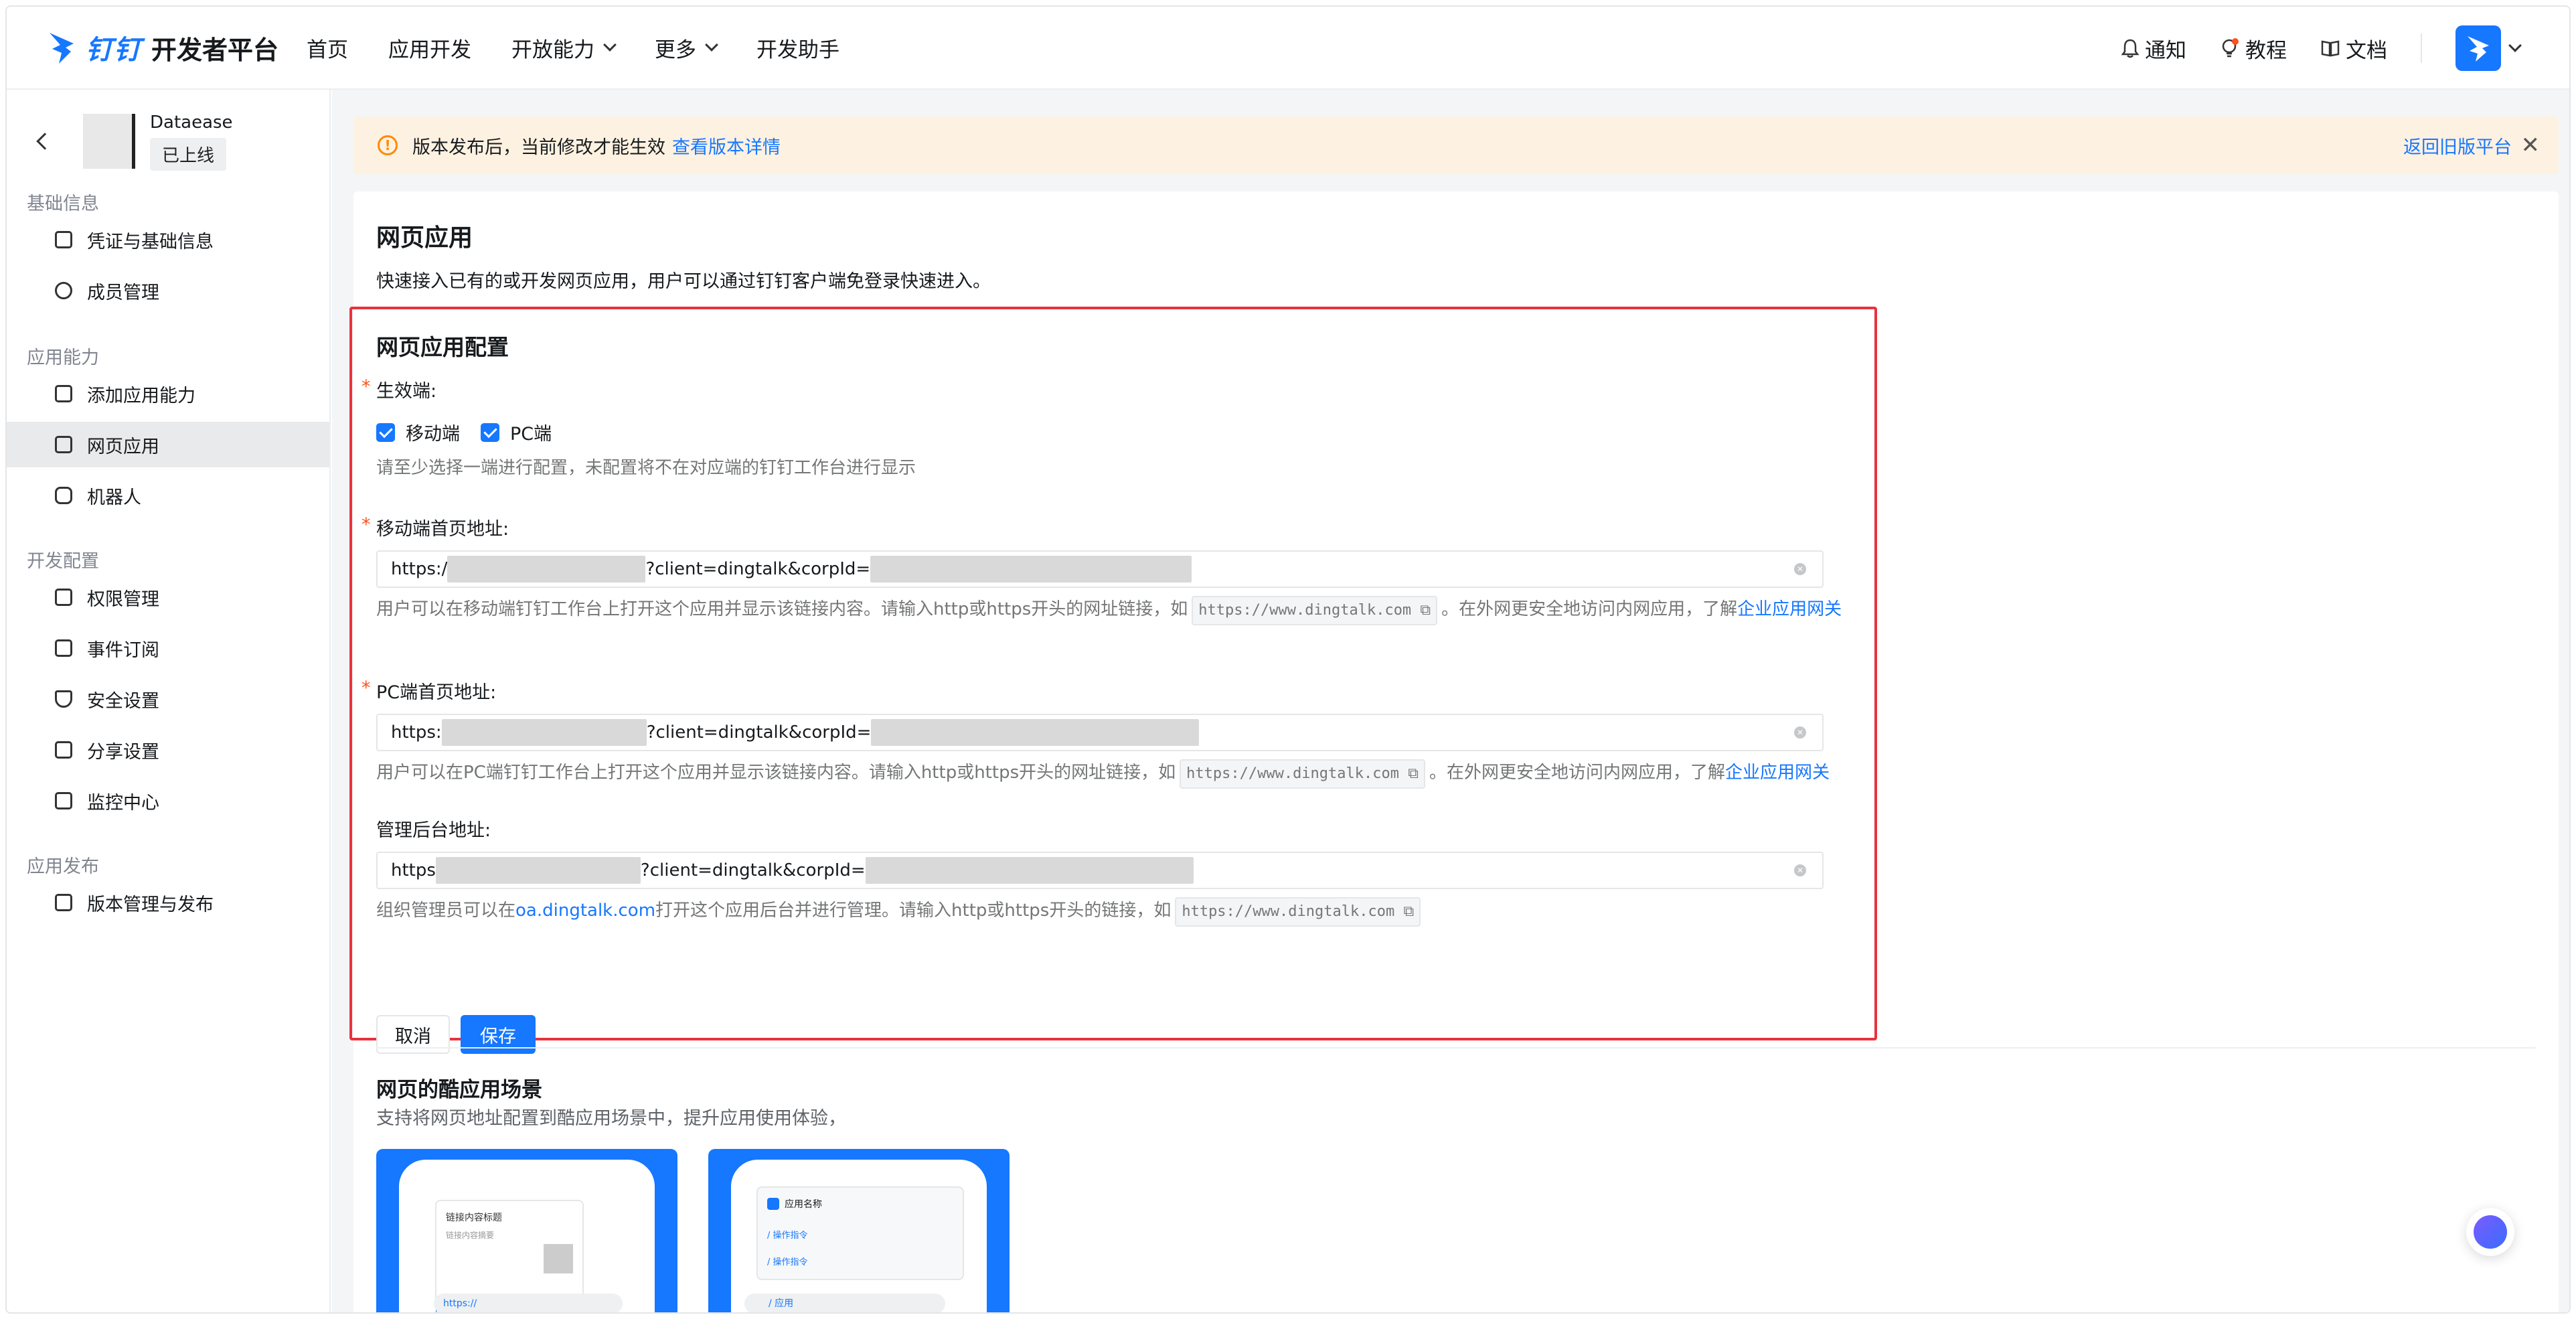 The width and height of the screenshot is (2576, 1319). I want to click on nav-more: 更多, so click(687, 47).